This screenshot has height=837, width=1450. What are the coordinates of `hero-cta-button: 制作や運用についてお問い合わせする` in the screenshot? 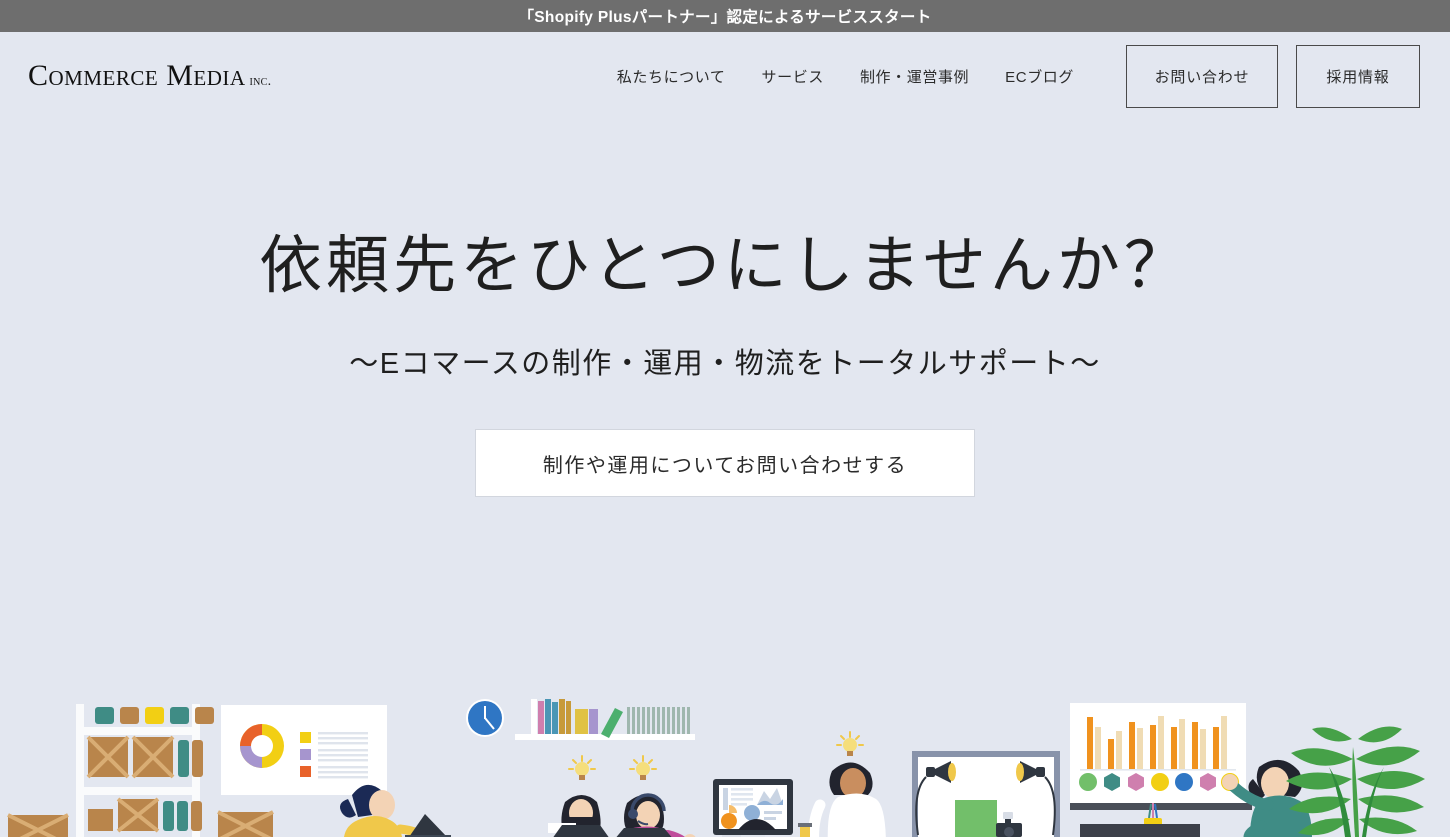 It's located at (725, 463).